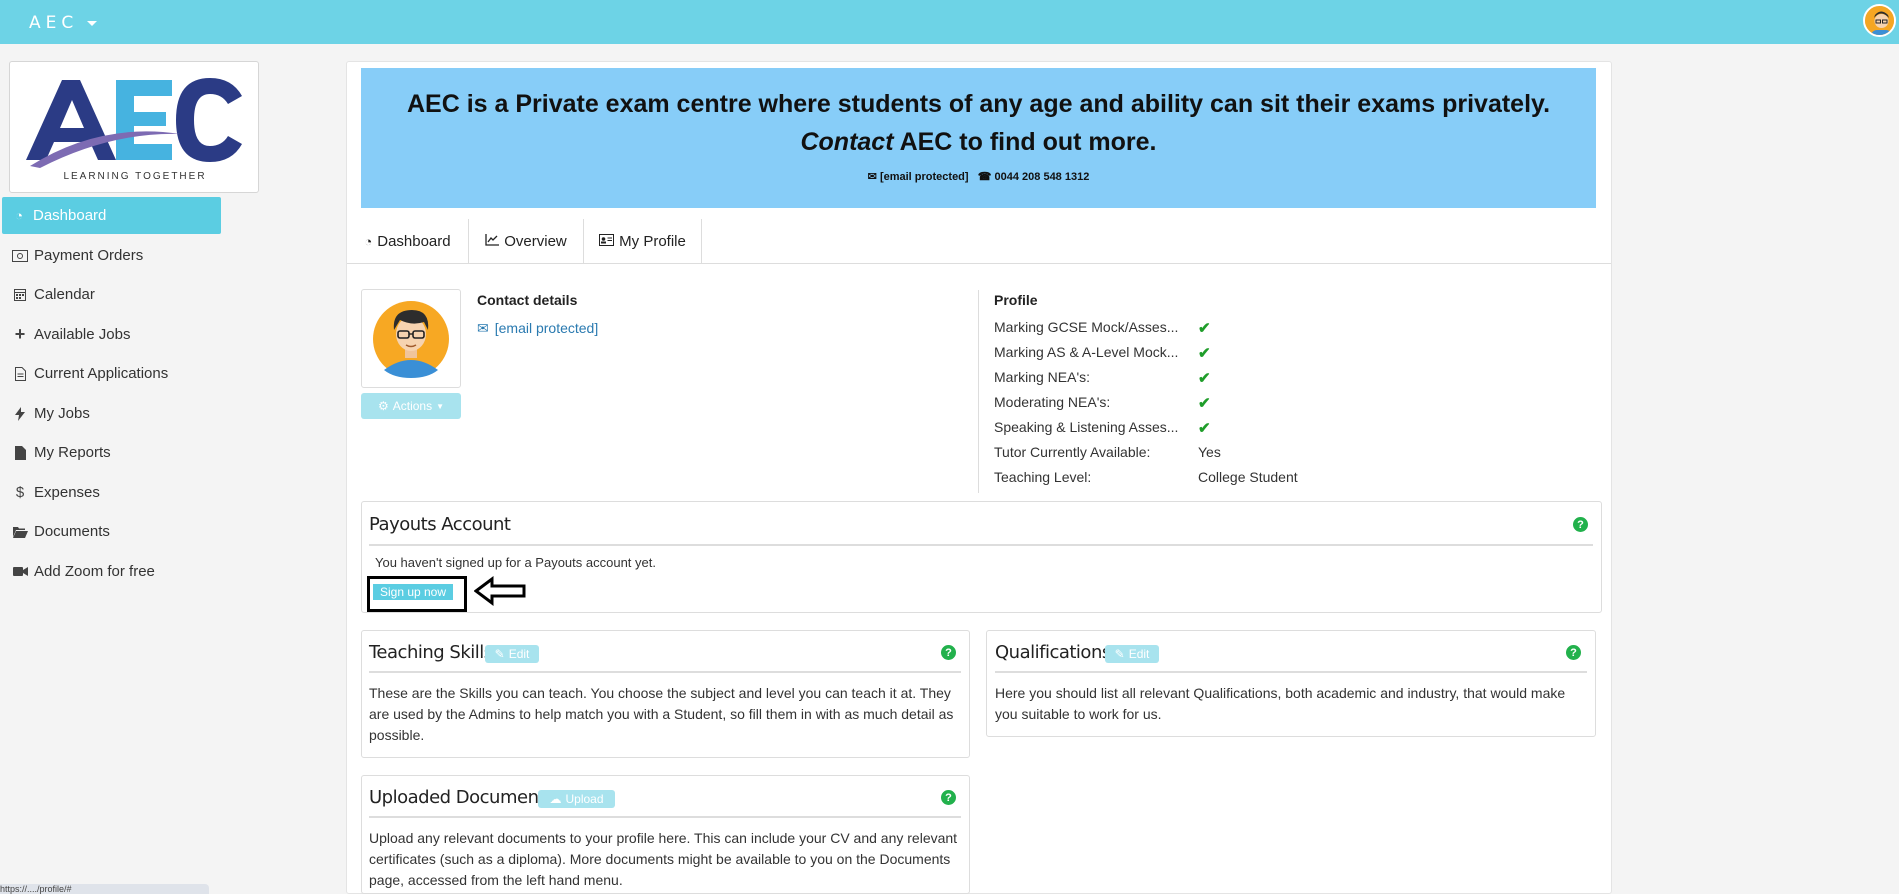 The height and width of the screenshot is (894, 1899). I want to click on sidebar-item-current-applications: Current Applications, so click(120, 373).